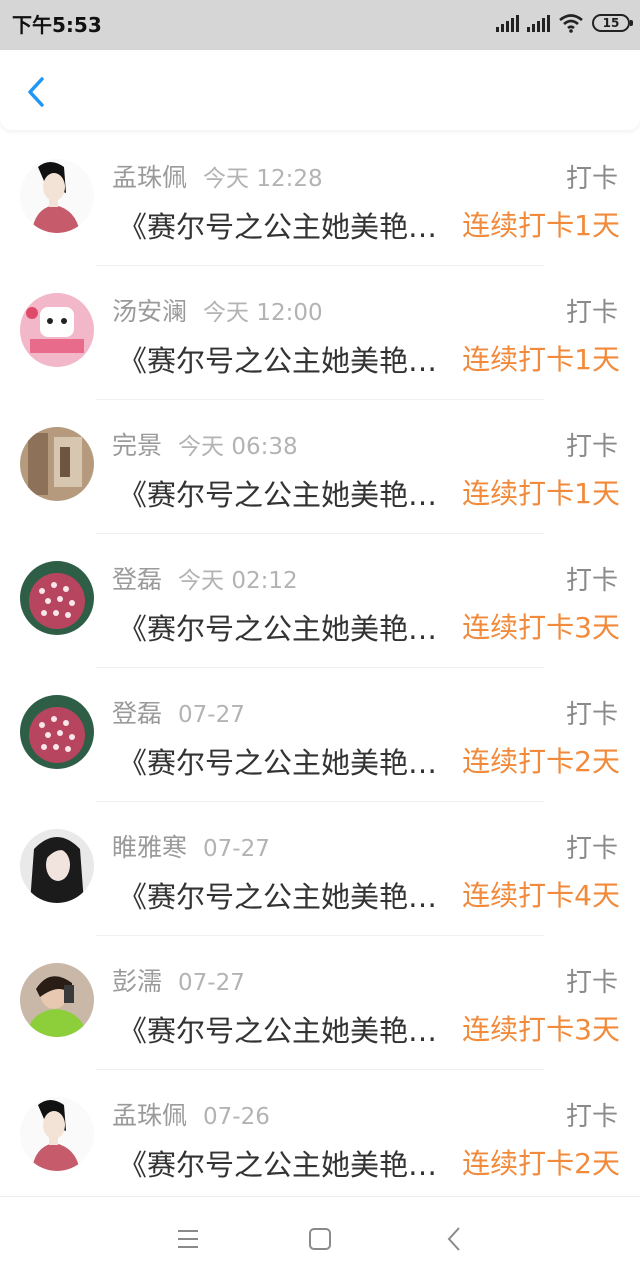  Describe the element at coordinates (57, 330) in the screenshot. I see `pink-cartoon-avatar` at that location.